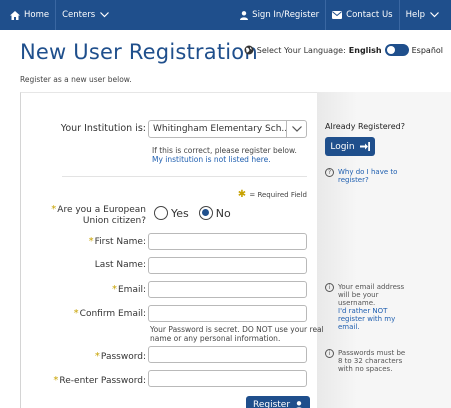 This screenshot has height=408, width=451. Describe the element at coordinates (227, 354) in the screenshot. I see `password-input` at that location.